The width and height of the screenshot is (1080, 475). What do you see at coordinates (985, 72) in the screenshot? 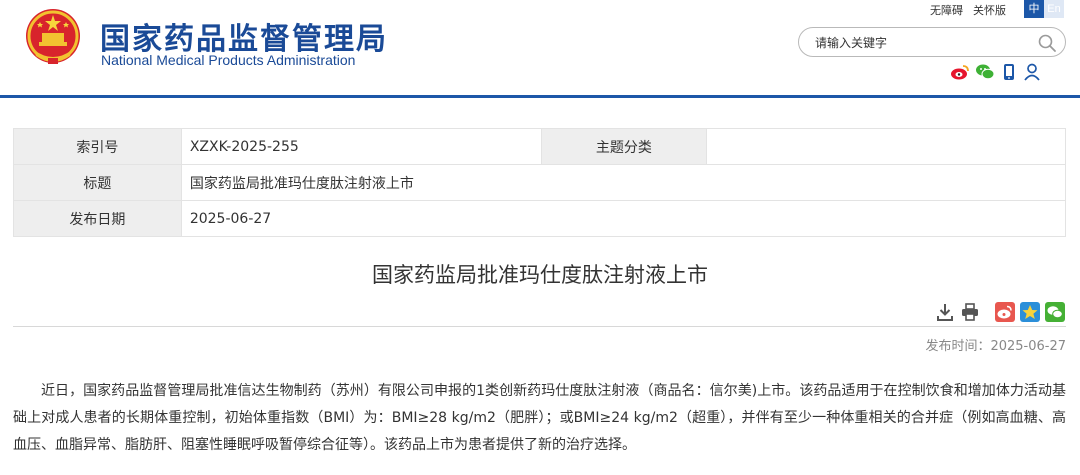
I see `wechat-icon` at bounding box center [985, 72].